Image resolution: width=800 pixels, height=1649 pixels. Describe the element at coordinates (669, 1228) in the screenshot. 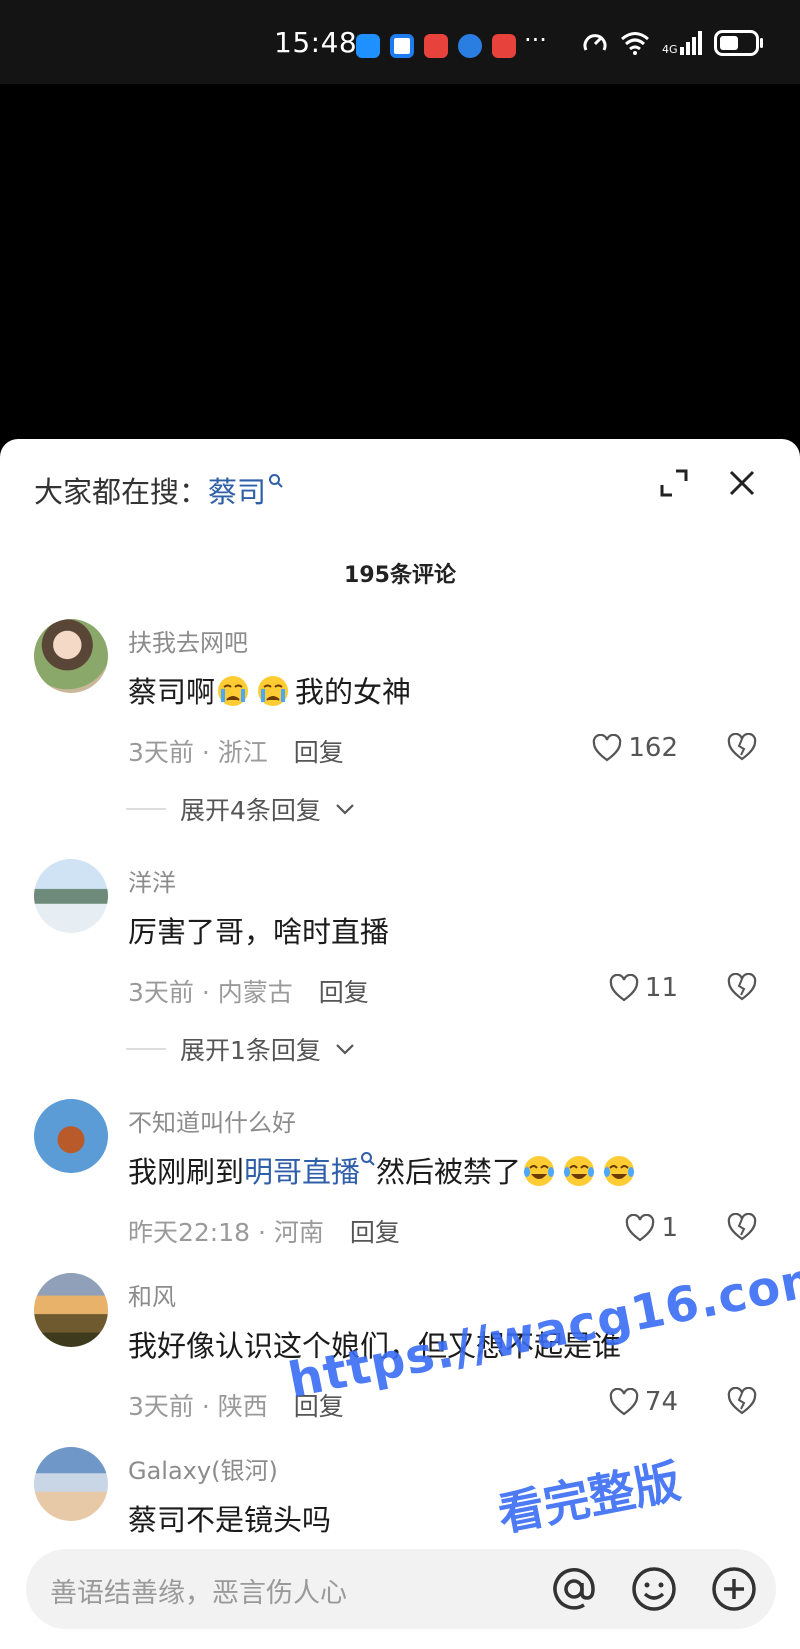

I see `like-count: 1` at that location.